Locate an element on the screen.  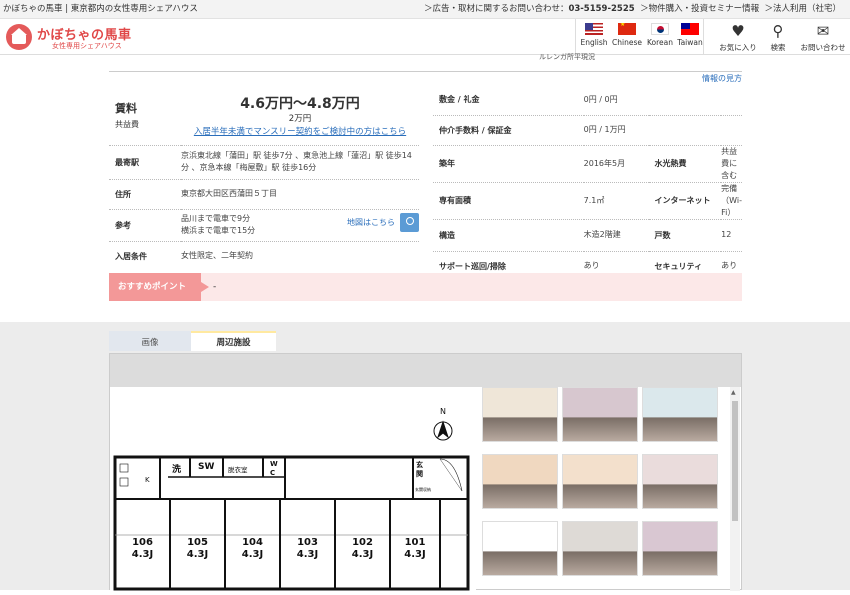
room-number: 106 is located at coordinates (142, 542).